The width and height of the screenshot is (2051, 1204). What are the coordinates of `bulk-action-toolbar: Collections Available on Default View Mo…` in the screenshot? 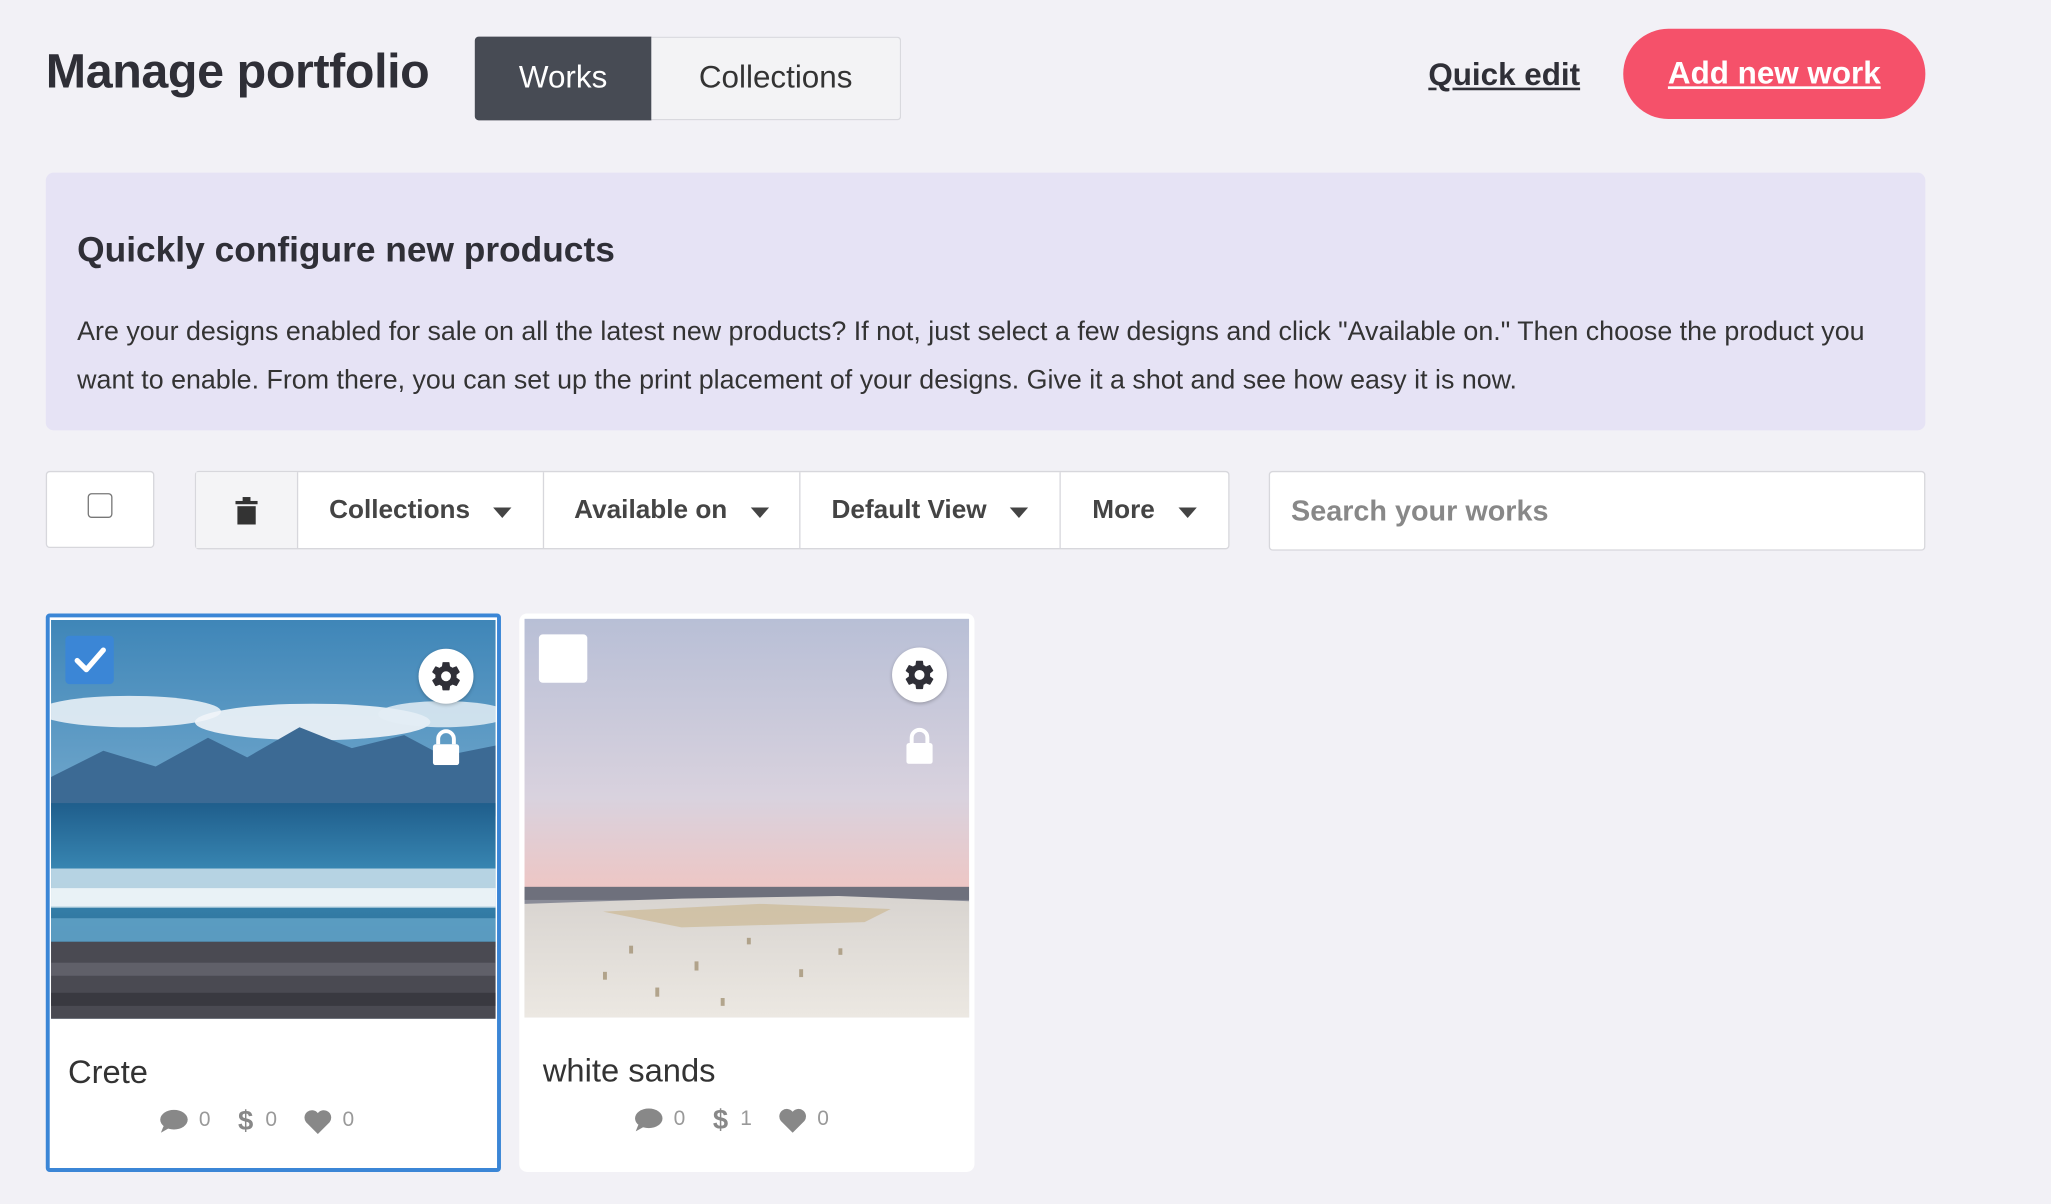 It's located at (712, 510).